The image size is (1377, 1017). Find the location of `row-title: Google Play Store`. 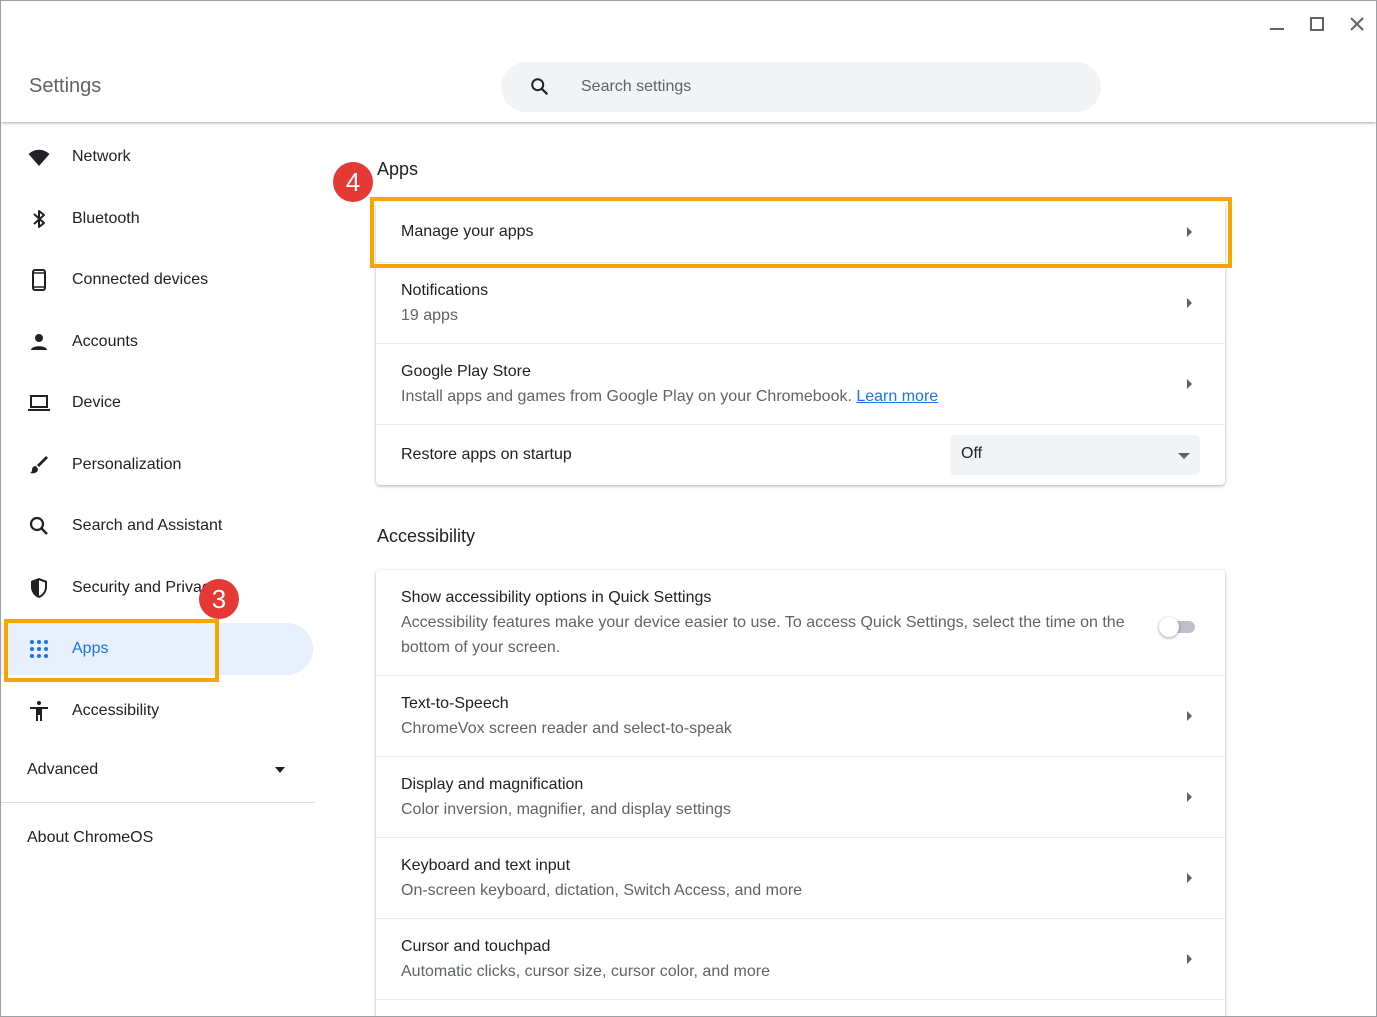

row-title: Google Play Store is located at coordinates (466, 371).